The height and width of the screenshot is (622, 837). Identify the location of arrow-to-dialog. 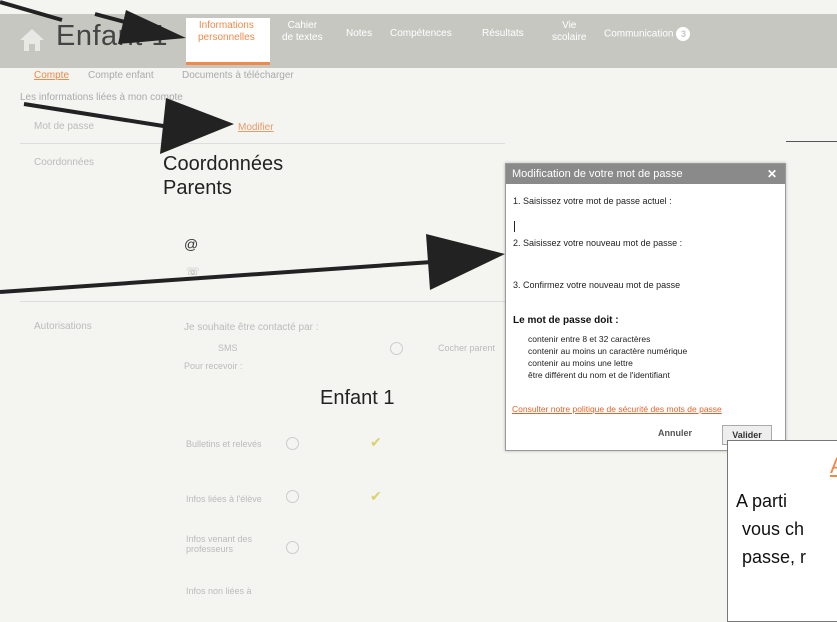
(252, 264).